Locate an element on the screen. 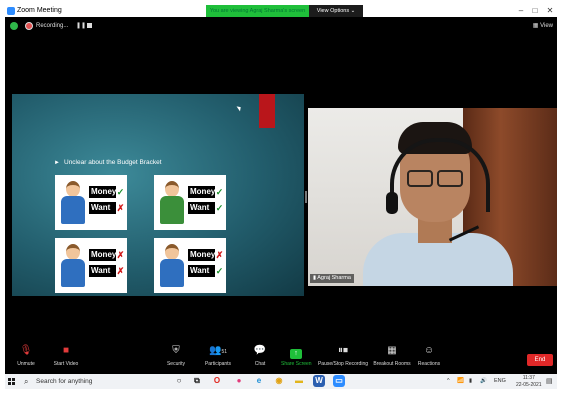 The image size is (562, 394). breakout-rooms-label: Breakout Rooms is located at coordinates (392, 364).